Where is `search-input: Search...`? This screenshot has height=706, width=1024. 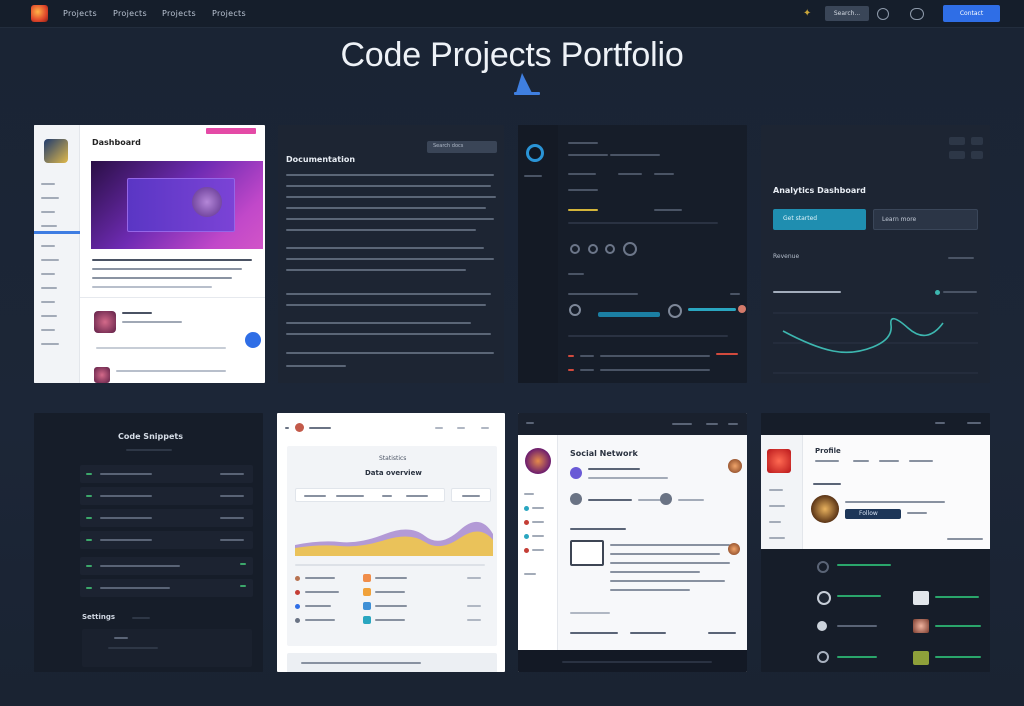 search-input: Search... is located at coordinates (847, 13).